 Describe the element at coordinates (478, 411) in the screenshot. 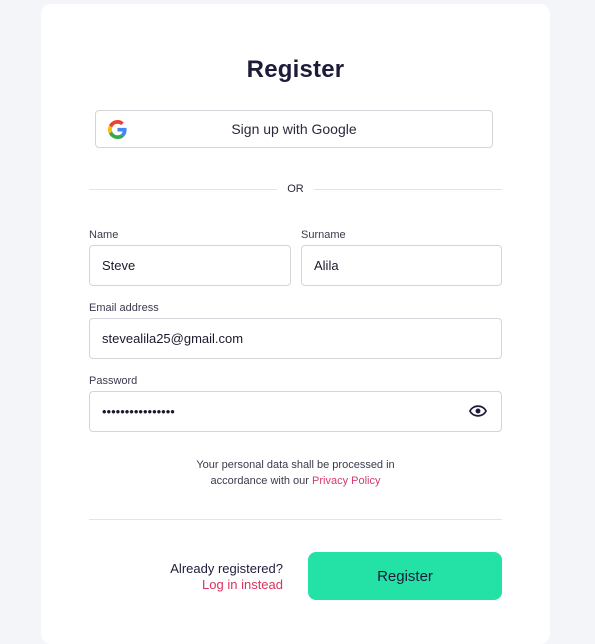

I see `eye-icon` at that location.